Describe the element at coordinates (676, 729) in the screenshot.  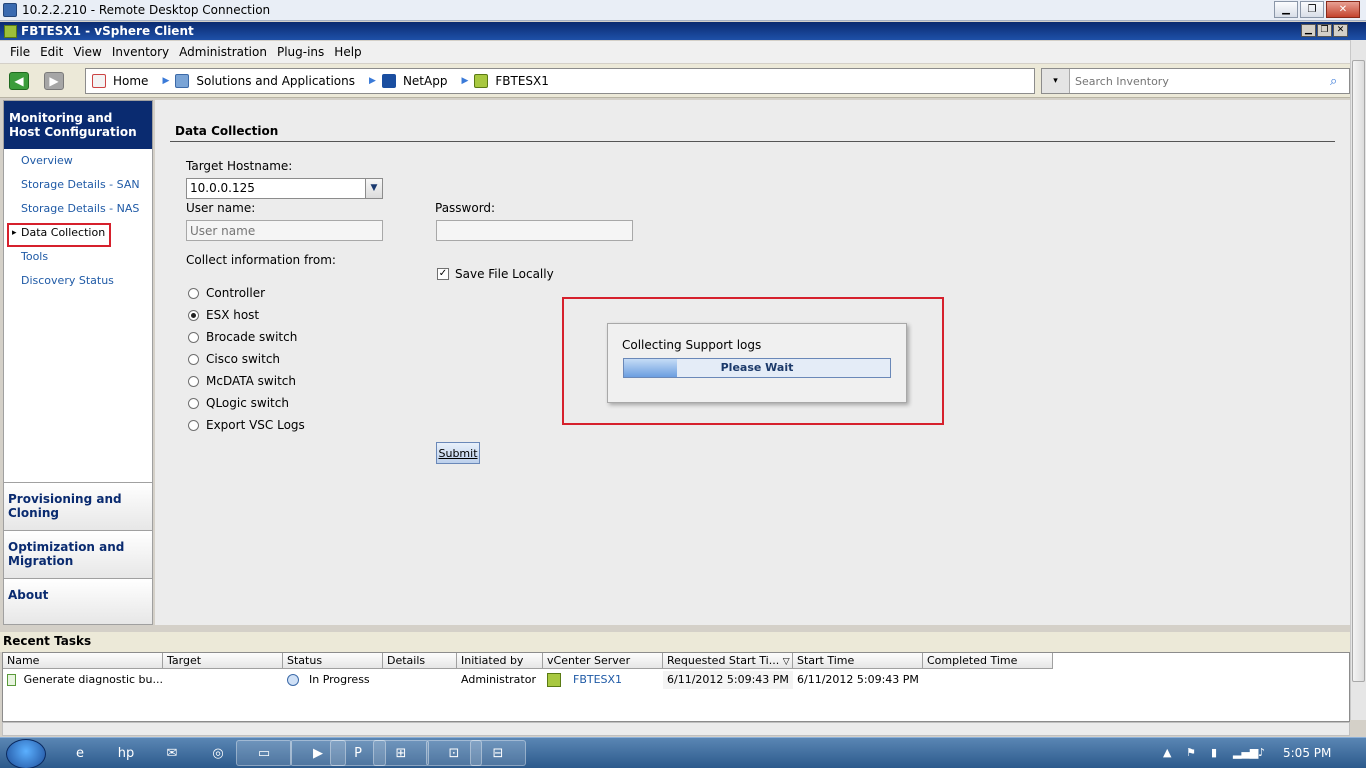
I see `horizontal-scrollbar` at that location.